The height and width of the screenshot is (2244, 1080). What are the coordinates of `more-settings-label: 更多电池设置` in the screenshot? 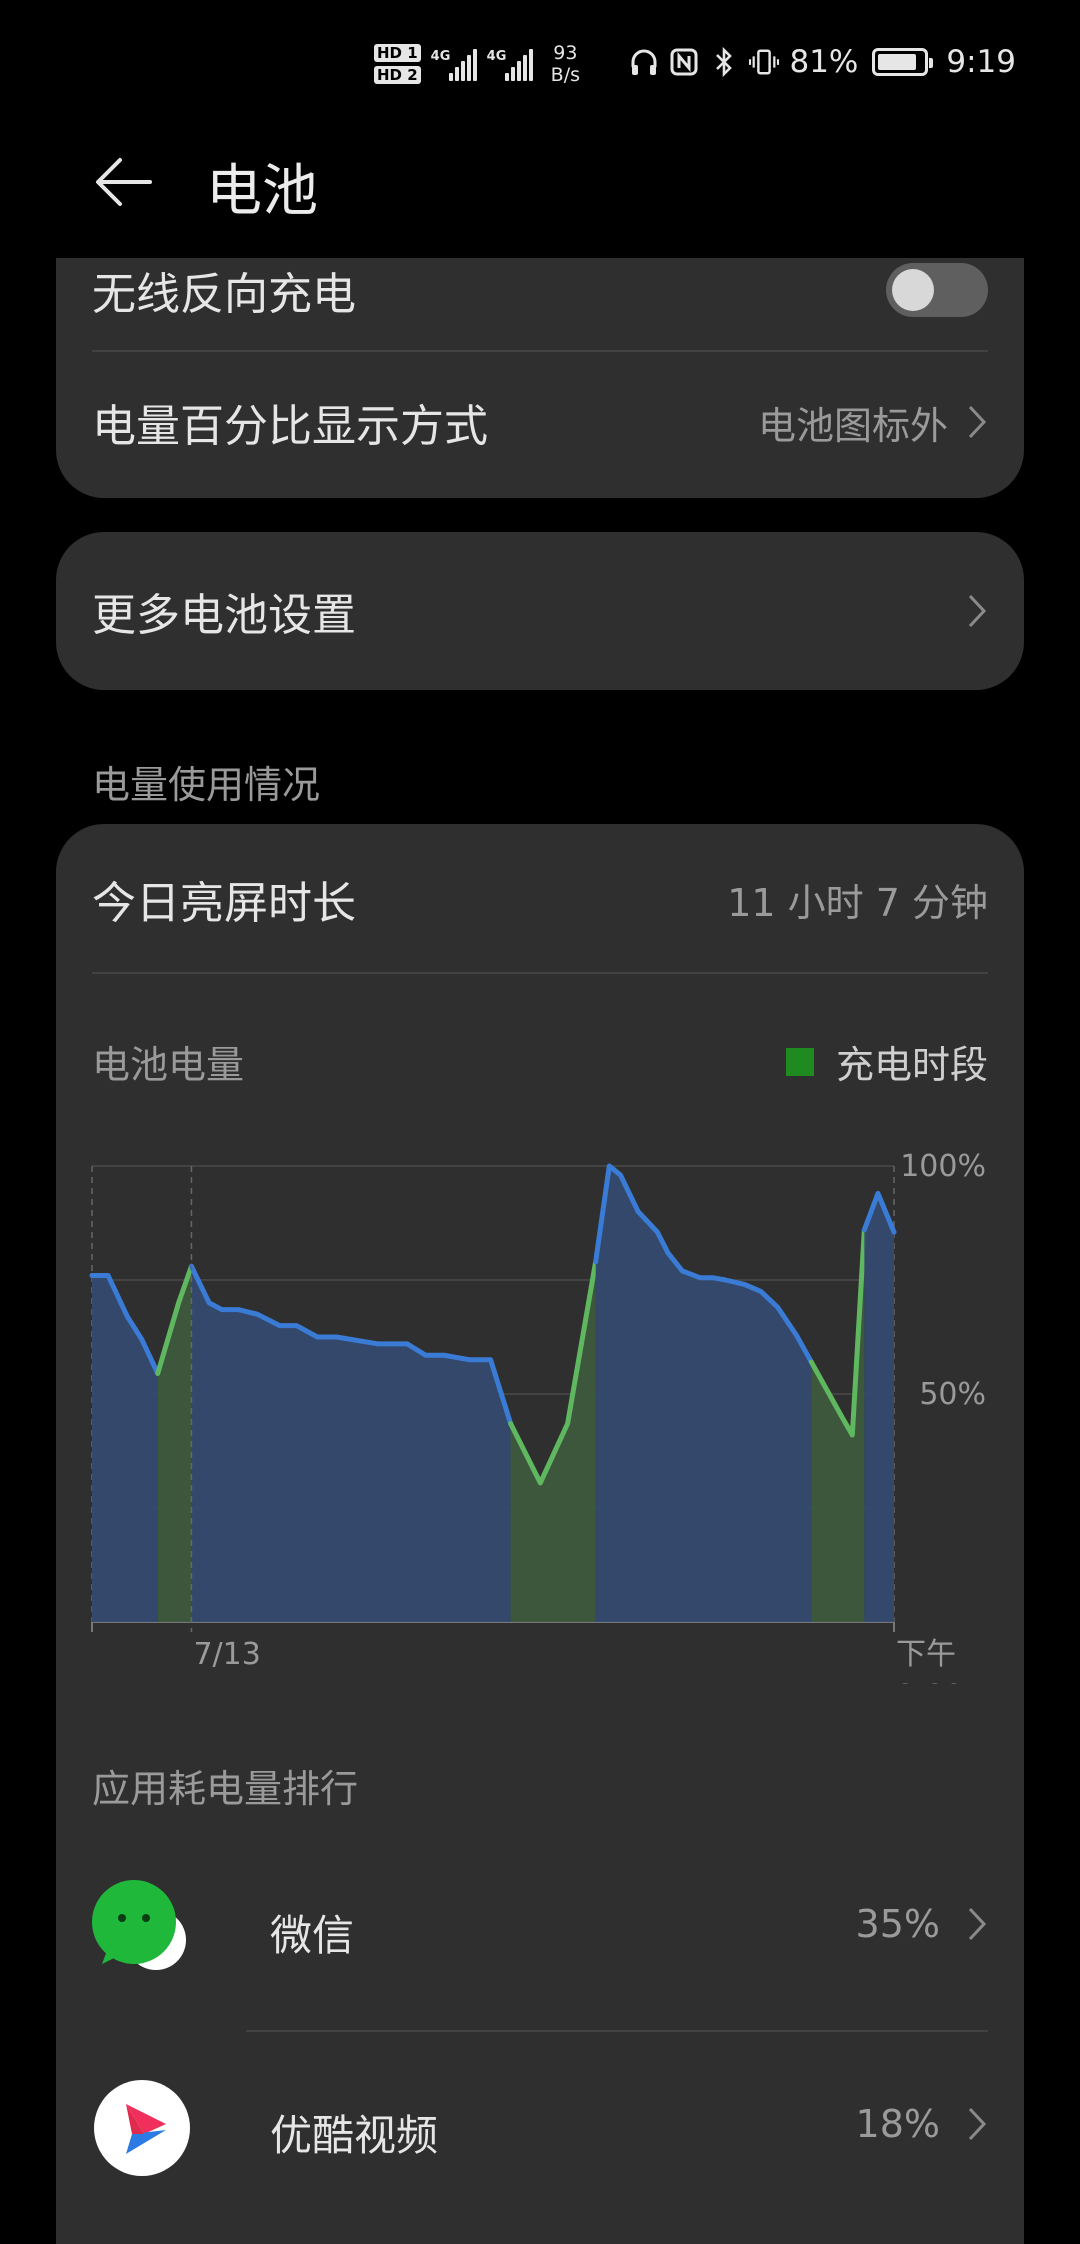 It's located at (224, 615).